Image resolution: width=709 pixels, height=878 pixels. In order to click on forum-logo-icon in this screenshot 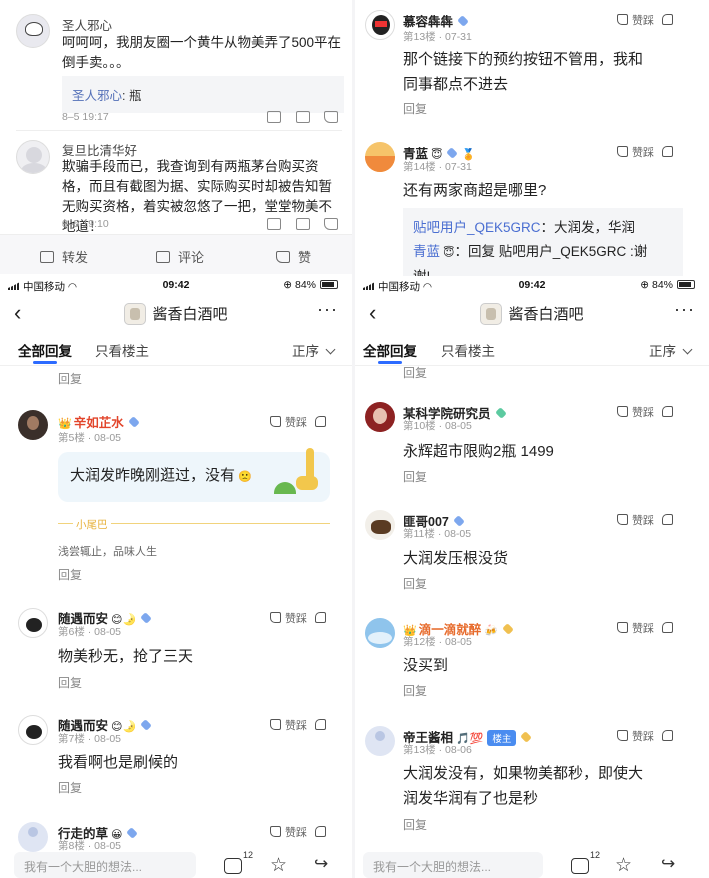, I will do `click(135, 314)`.